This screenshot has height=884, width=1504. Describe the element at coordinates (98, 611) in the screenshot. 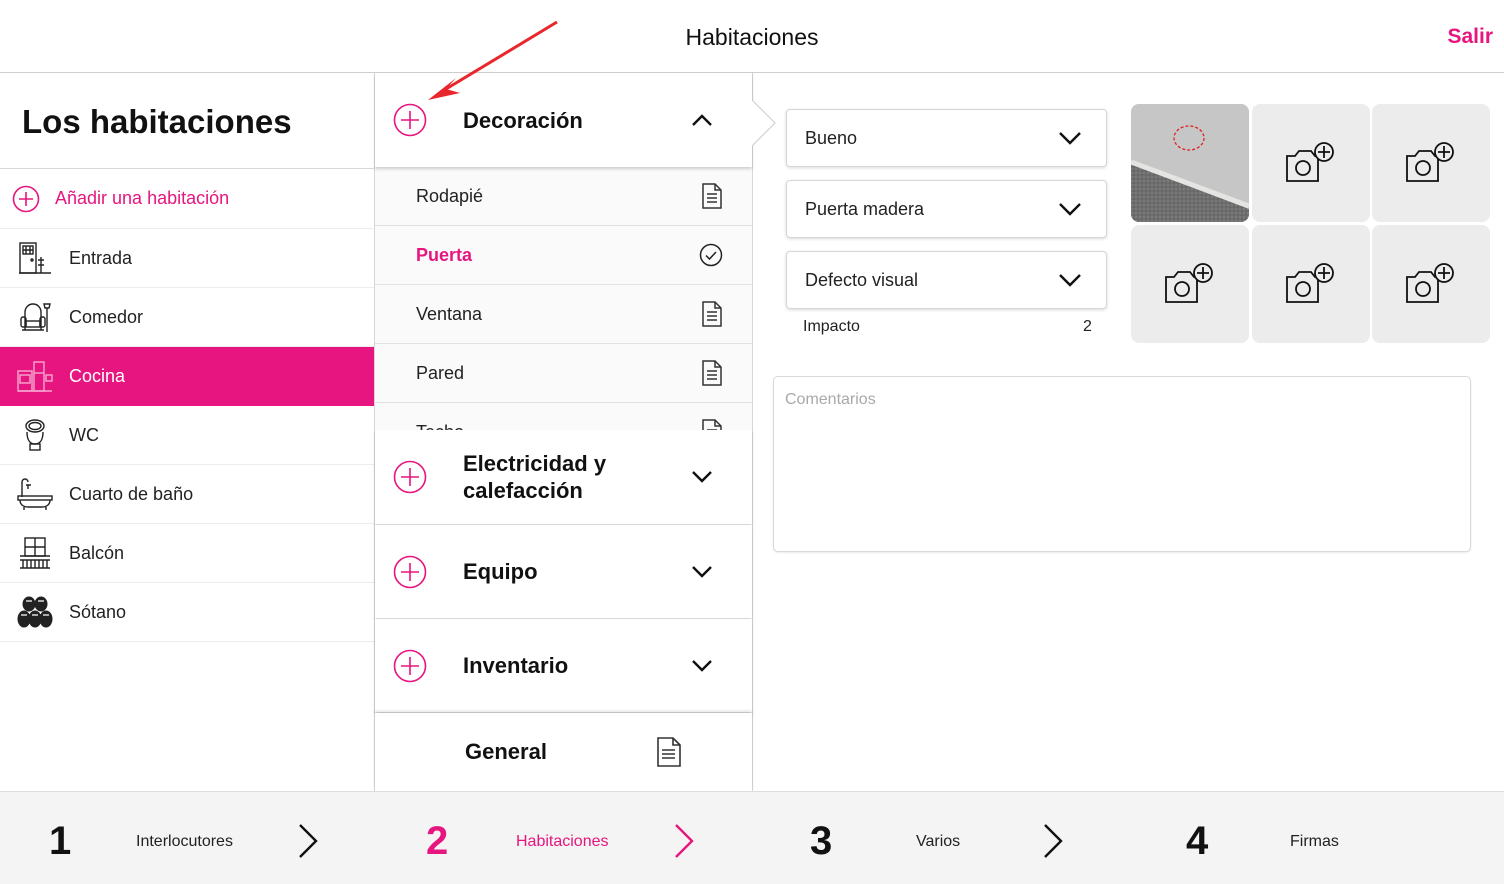

I see `room-label: Sótano` at that location.